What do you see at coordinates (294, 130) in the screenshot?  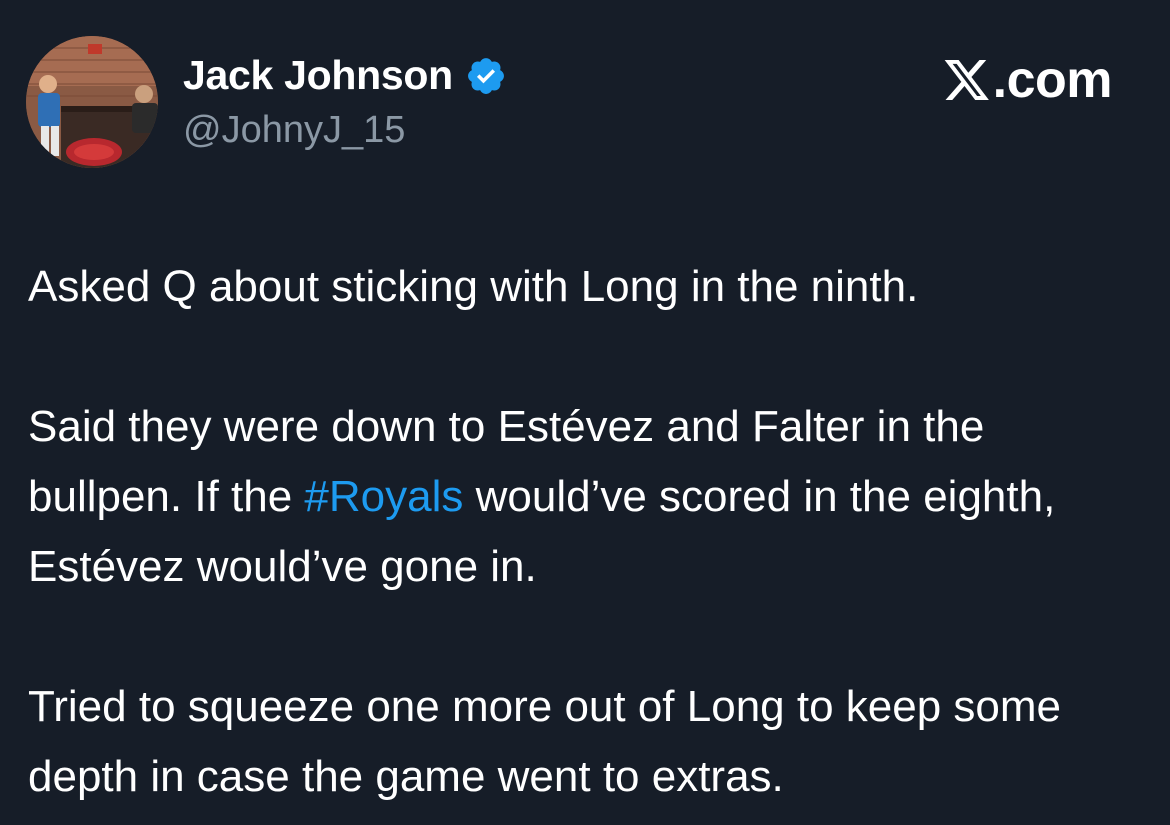 I see `author-handle: @JohnyJ_15` at bounding box center [294, 130].